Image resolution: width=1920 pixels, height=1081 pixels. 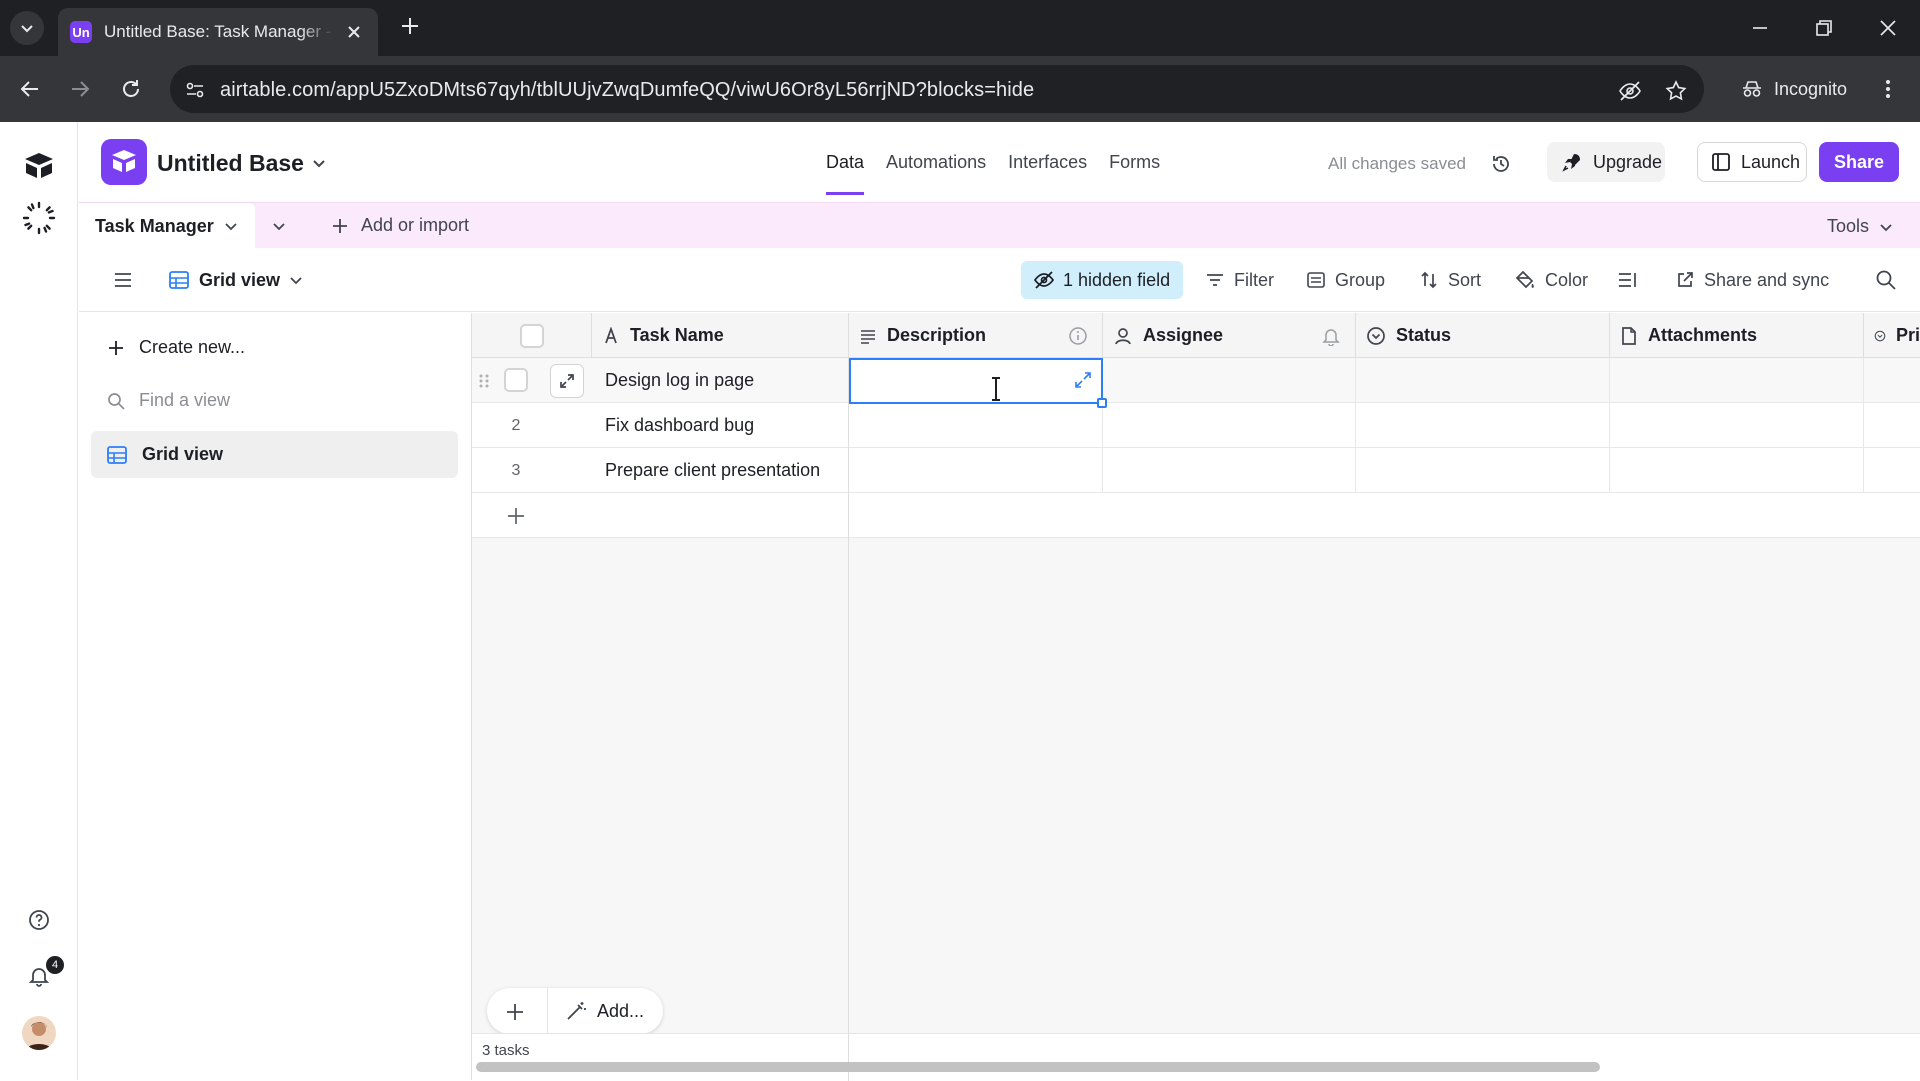 I want to click on search-icon, so click(x=1886, y=280).